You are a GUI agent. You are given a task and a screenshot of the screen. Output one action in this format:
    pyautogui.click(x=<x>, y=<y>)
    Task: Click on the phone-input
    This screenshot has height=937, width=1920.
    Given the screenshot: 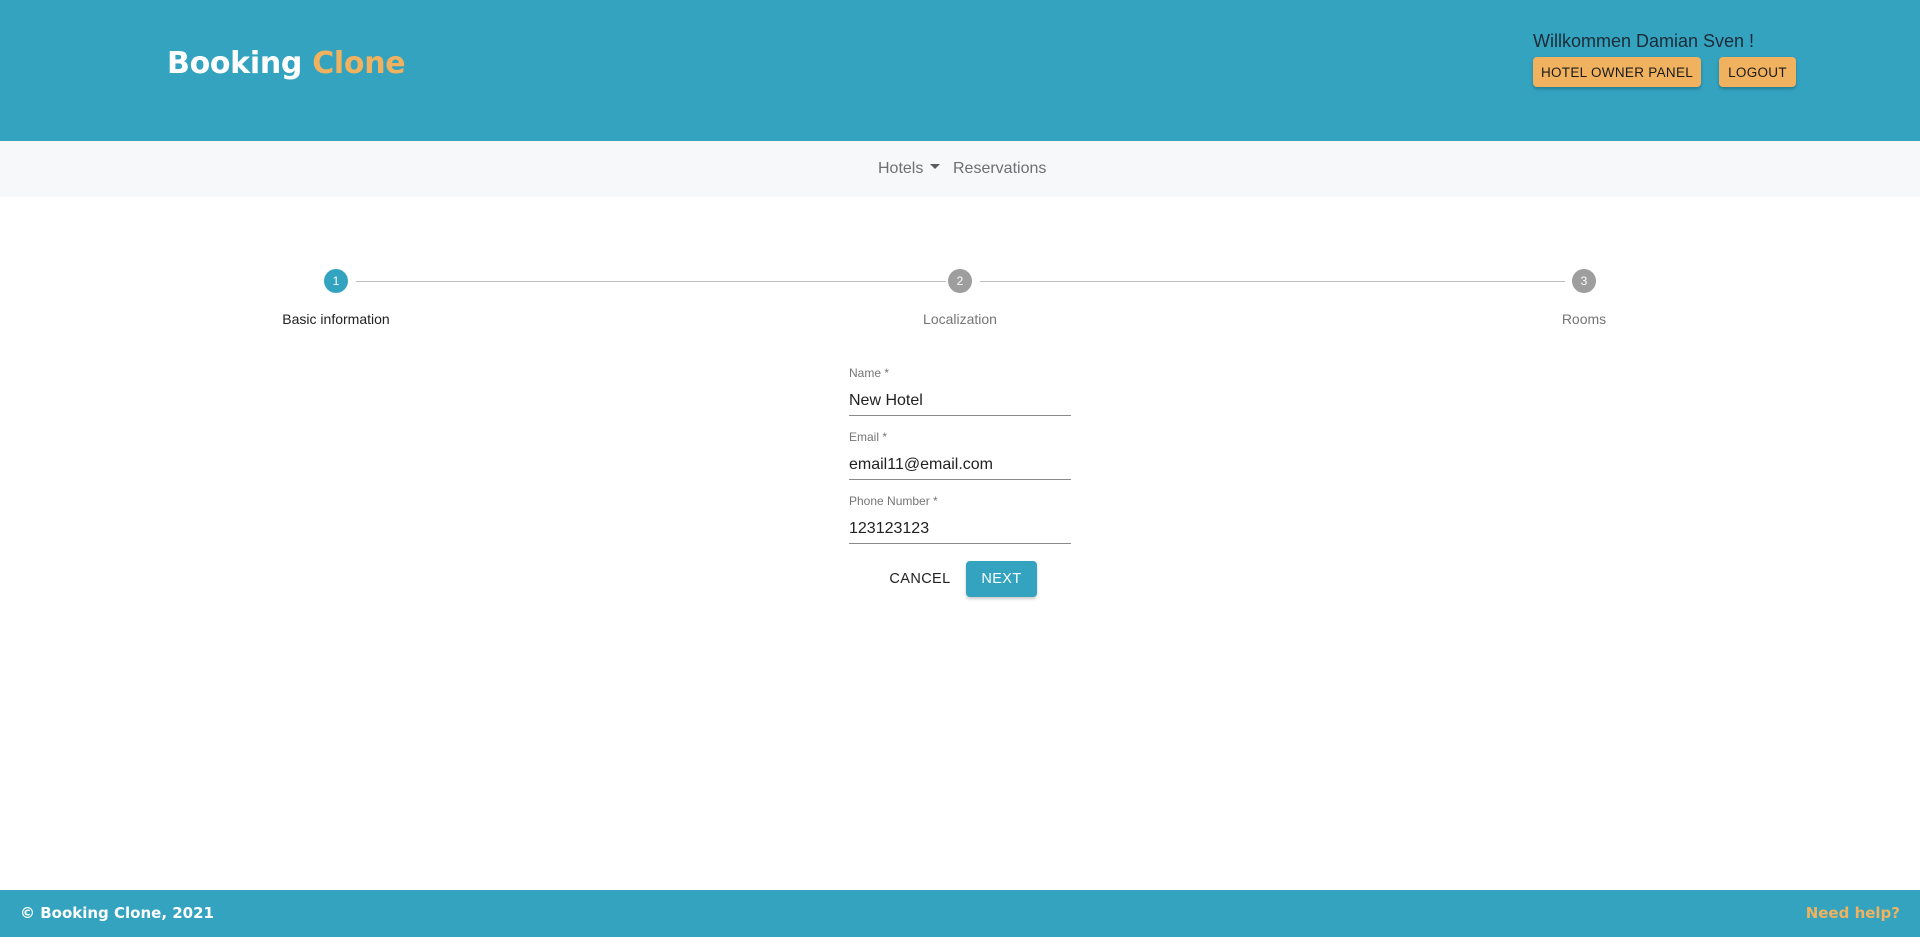 What is the action you would take?
    pyautogui.click(x=960, y=529)
    